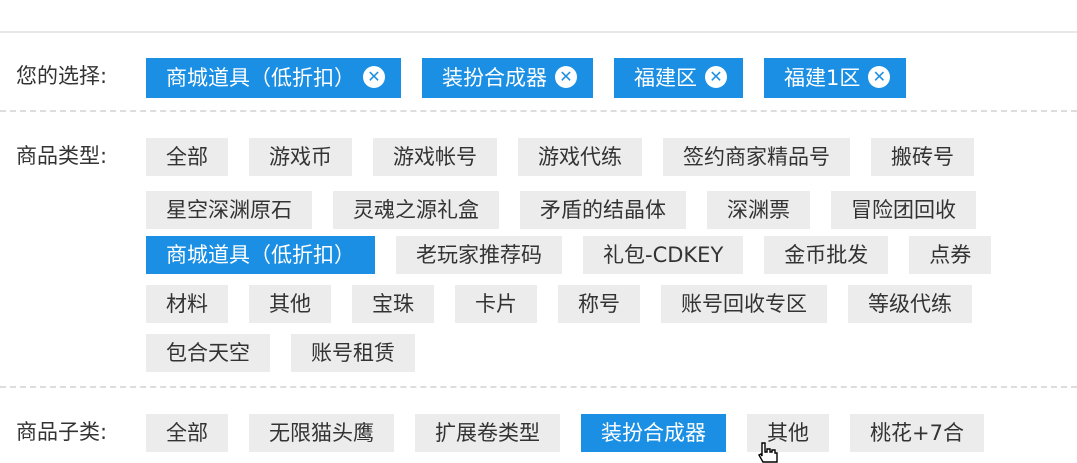  What do you see at coordinates (665, 78) in the screenshot?
I see `selection-chip-label: 福建区` at bounding box center [665, 78].